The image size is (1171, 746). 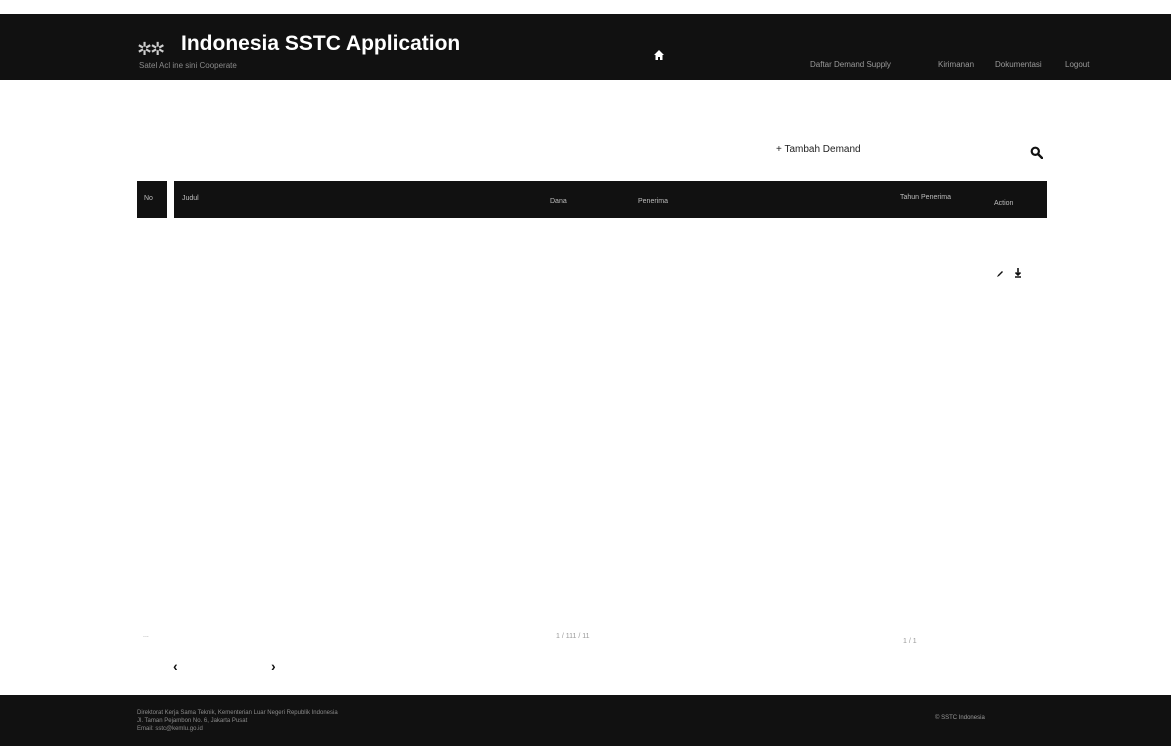 I want to click on app-title: Indonesia SSTC Application, so click(x=320, y=44).